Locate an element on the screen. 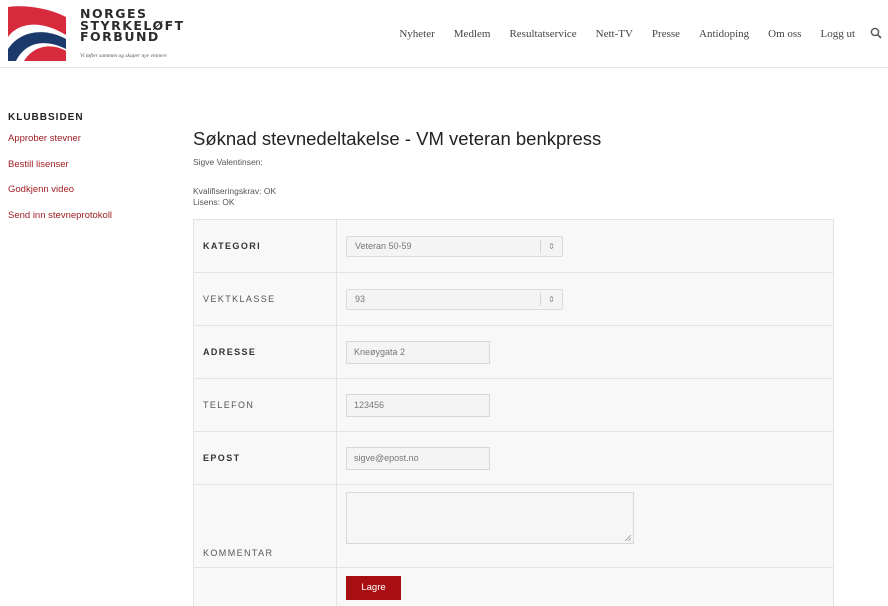  kommentar-textarea is located at coordinates (490, 518).